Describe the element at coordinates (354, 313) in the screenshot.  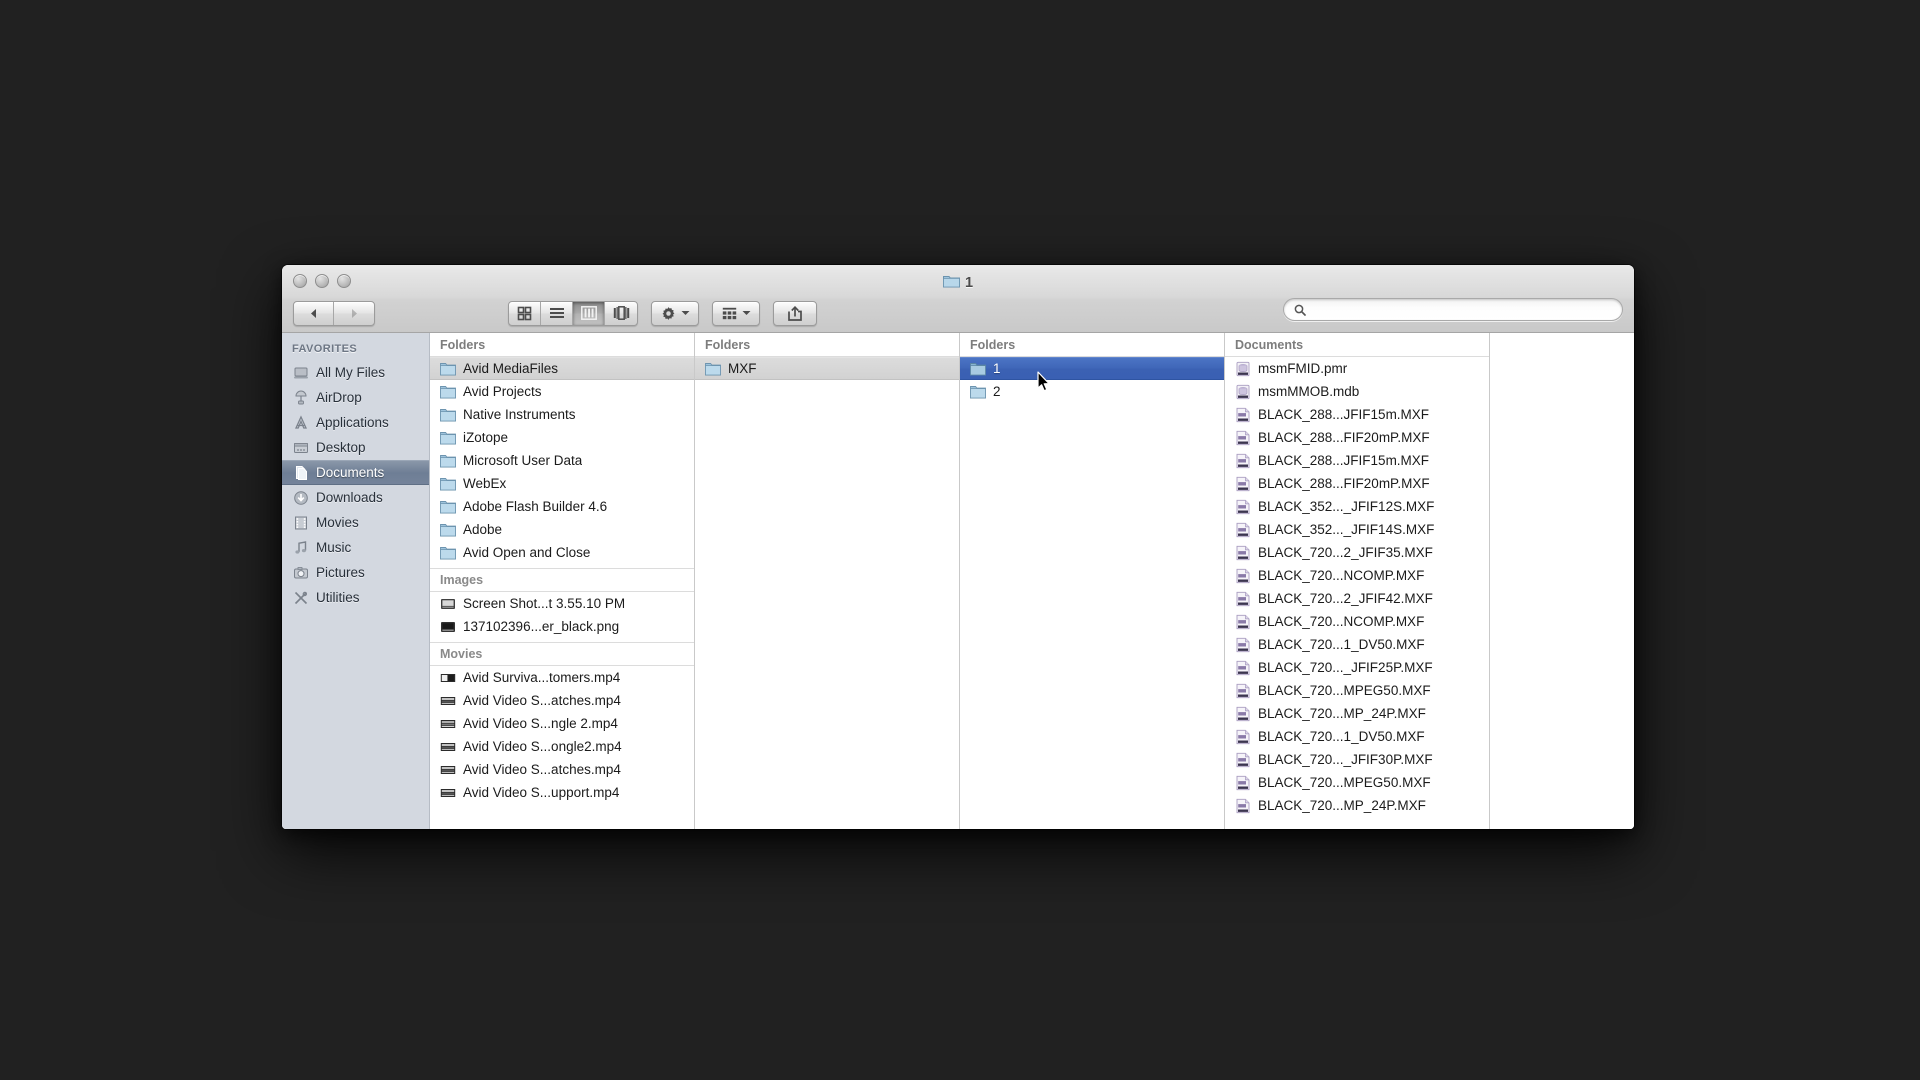
I see `forward-button` at that location.